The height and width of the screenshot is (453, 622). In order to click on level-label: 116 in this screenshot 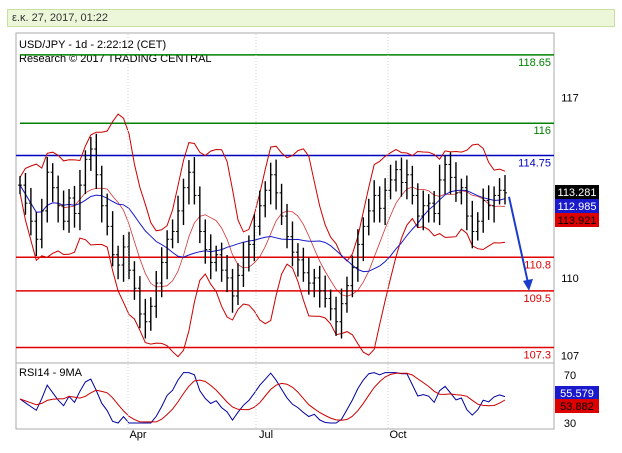, I will do `click(542, 131)`.